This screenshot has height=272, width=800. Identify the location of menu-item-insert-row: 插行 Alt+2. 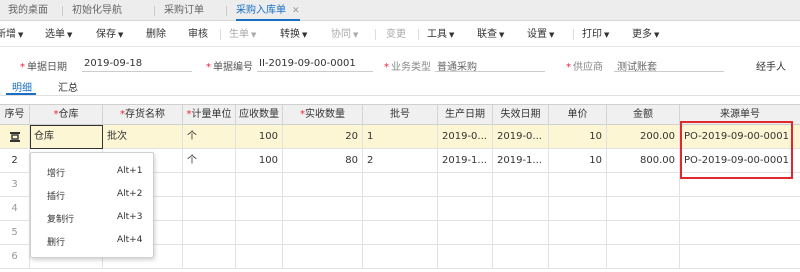
(93, 195).